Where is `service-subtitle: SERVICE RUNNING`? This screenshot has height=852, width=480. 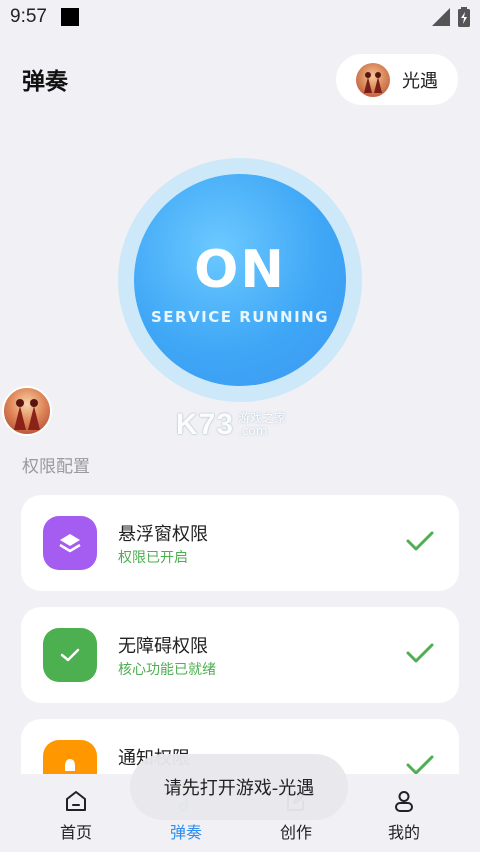 service-subtitle: SERVICE RUNNING is located at coordinates (240, 317).